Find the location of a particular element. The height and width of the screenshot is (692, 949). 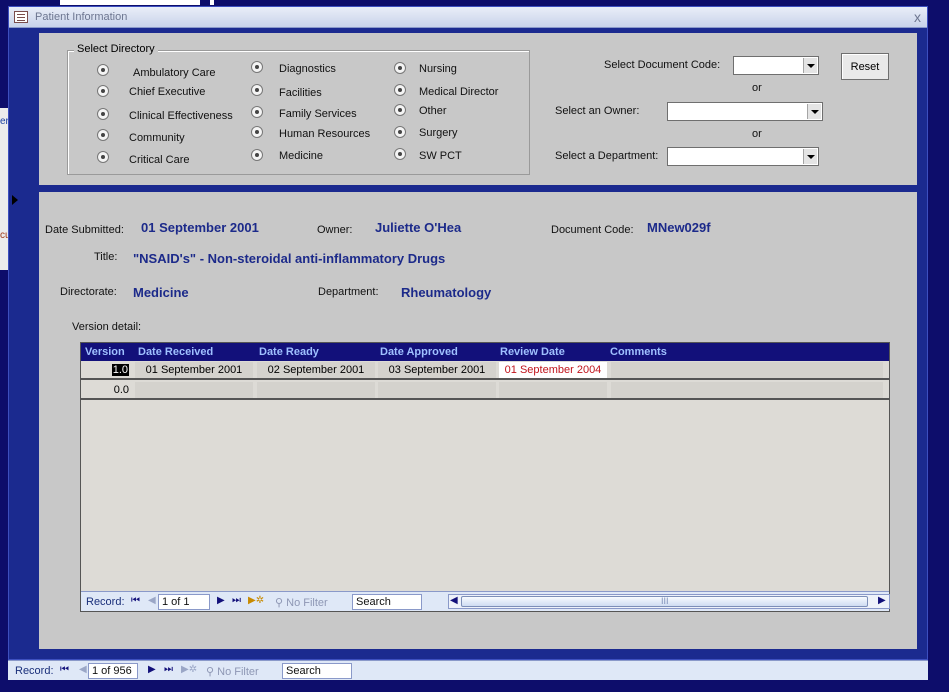

reset-button: Reset is located at coordinates (865, 66).